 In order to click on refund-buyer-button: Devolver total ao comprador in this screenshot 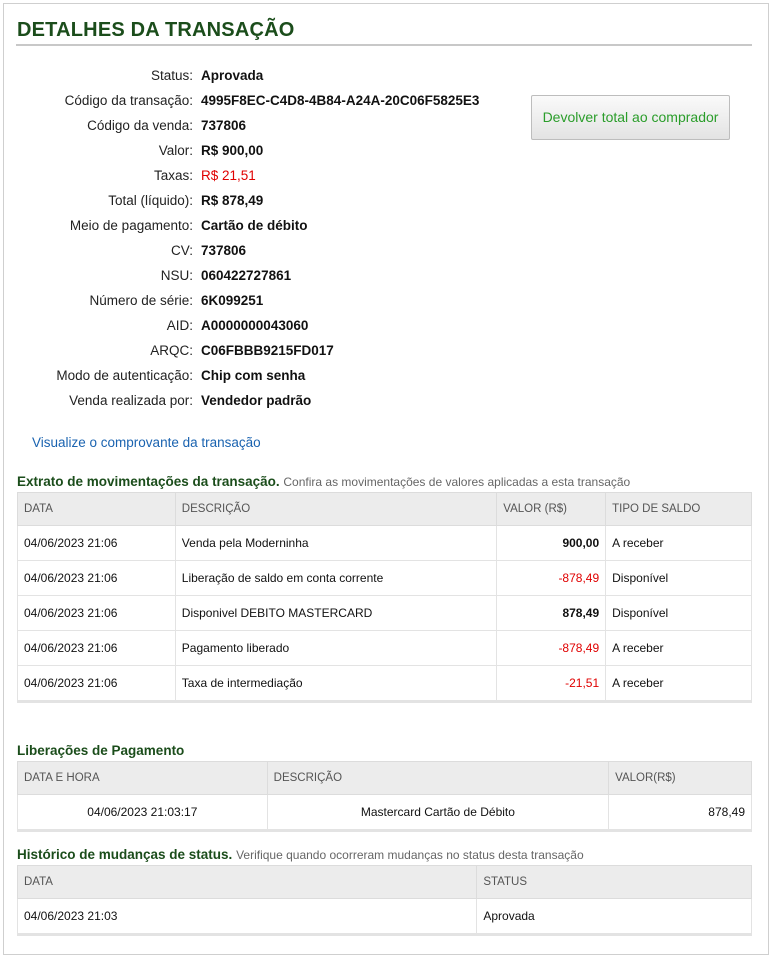, I will do `click(630, 117)`.